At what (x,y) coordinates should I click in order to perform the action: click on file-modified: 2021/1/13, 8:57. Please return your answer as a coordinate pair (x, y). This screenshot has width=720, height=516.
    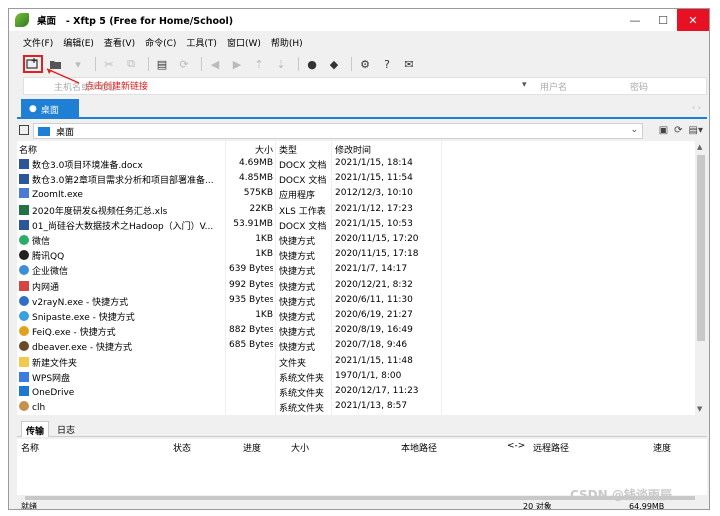
    Looking at the image, I should click on (371, 406).